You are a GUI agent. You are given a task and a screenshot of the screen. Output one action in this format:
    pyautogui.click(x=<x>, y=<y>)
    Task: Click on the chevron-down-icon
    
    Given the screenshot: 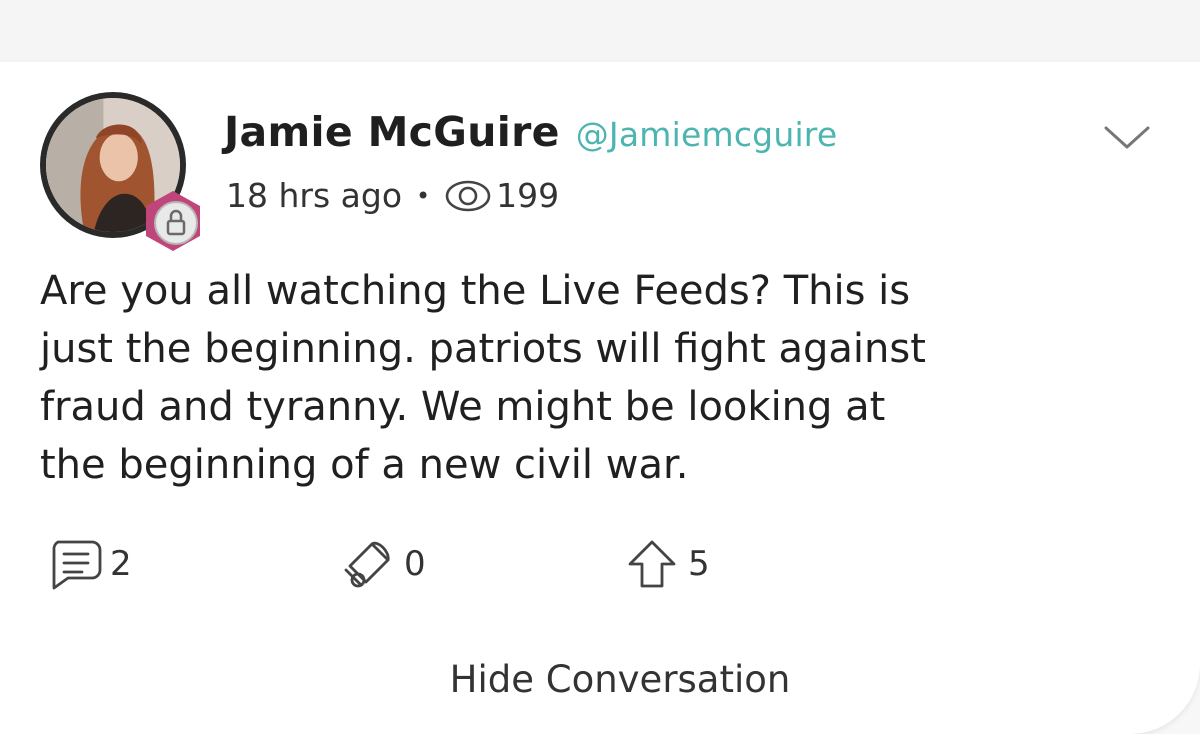 What is the action you would take?
    pyautogui.click(x=1127, y=137)
    